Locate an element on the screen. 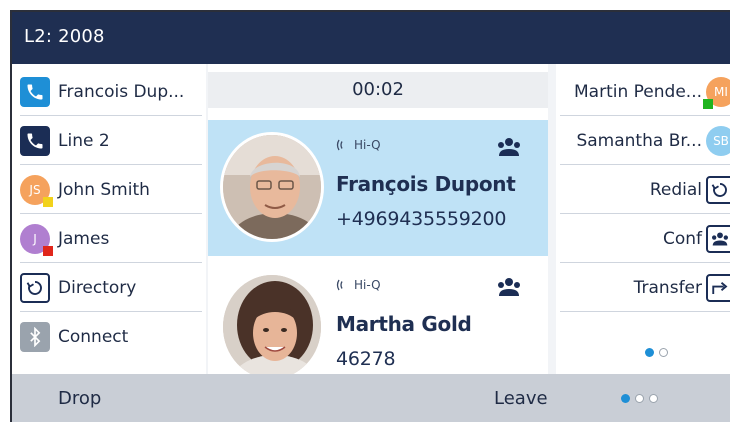 This screenshot has width=730, height=422. conf-label: Conf is located at coordinates (682, 239).